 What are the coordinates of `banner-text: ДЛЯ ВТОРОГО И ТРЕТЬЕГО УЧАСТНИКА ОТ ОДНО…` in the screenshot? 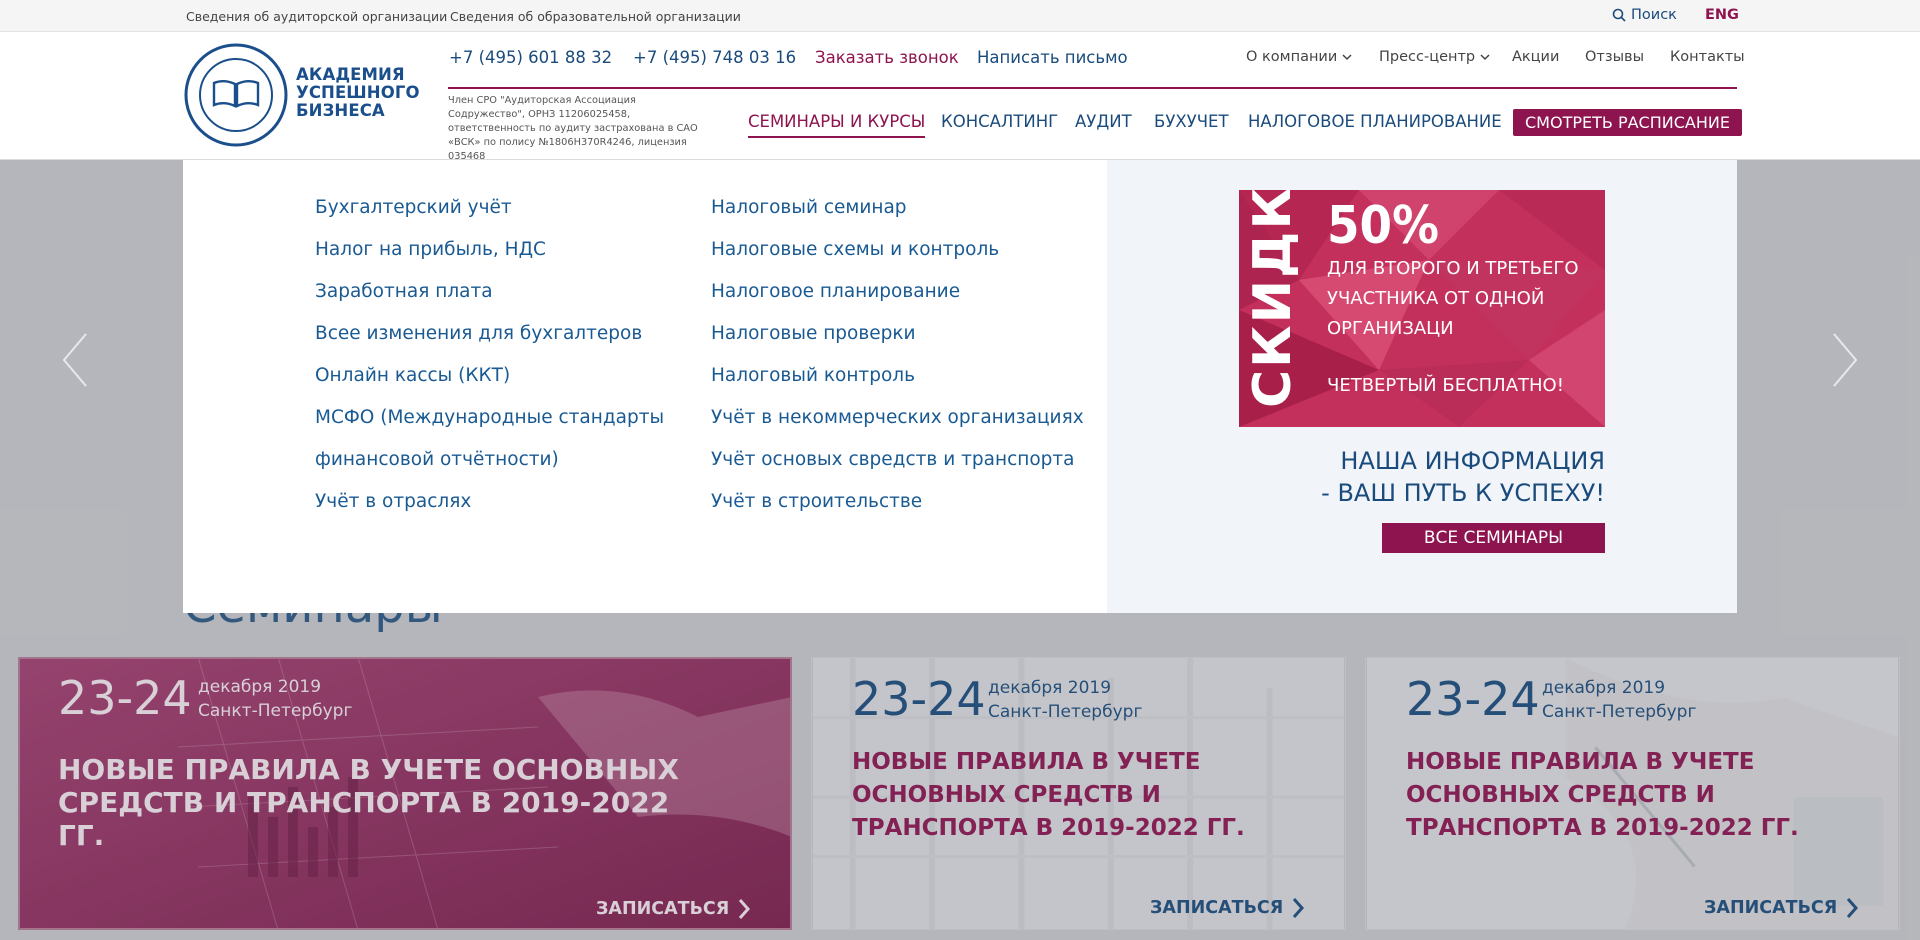 It's located at (1453, 298).